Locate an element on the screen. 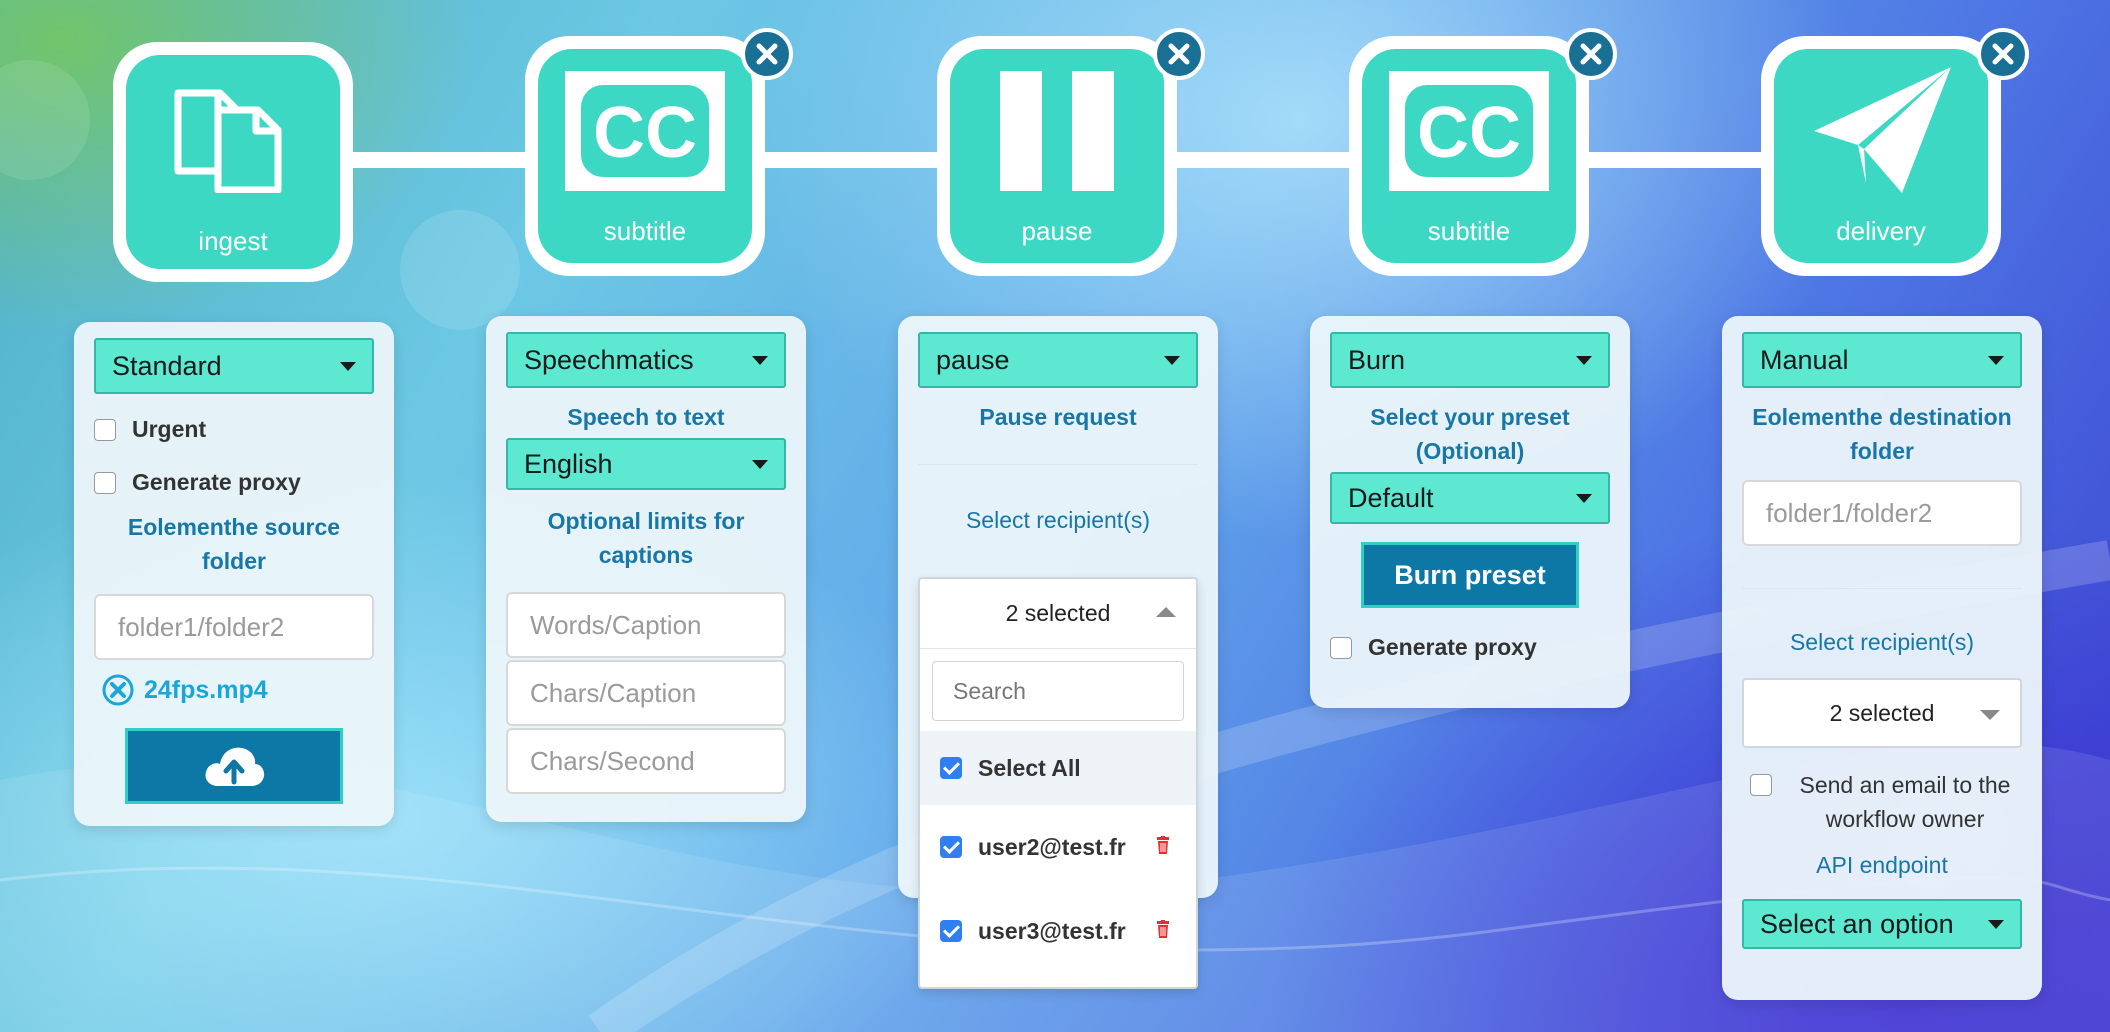 The image size is (2110, 1032). recipients-multiselect-toggle: 2 selected is located at coordinates (1058, 614).